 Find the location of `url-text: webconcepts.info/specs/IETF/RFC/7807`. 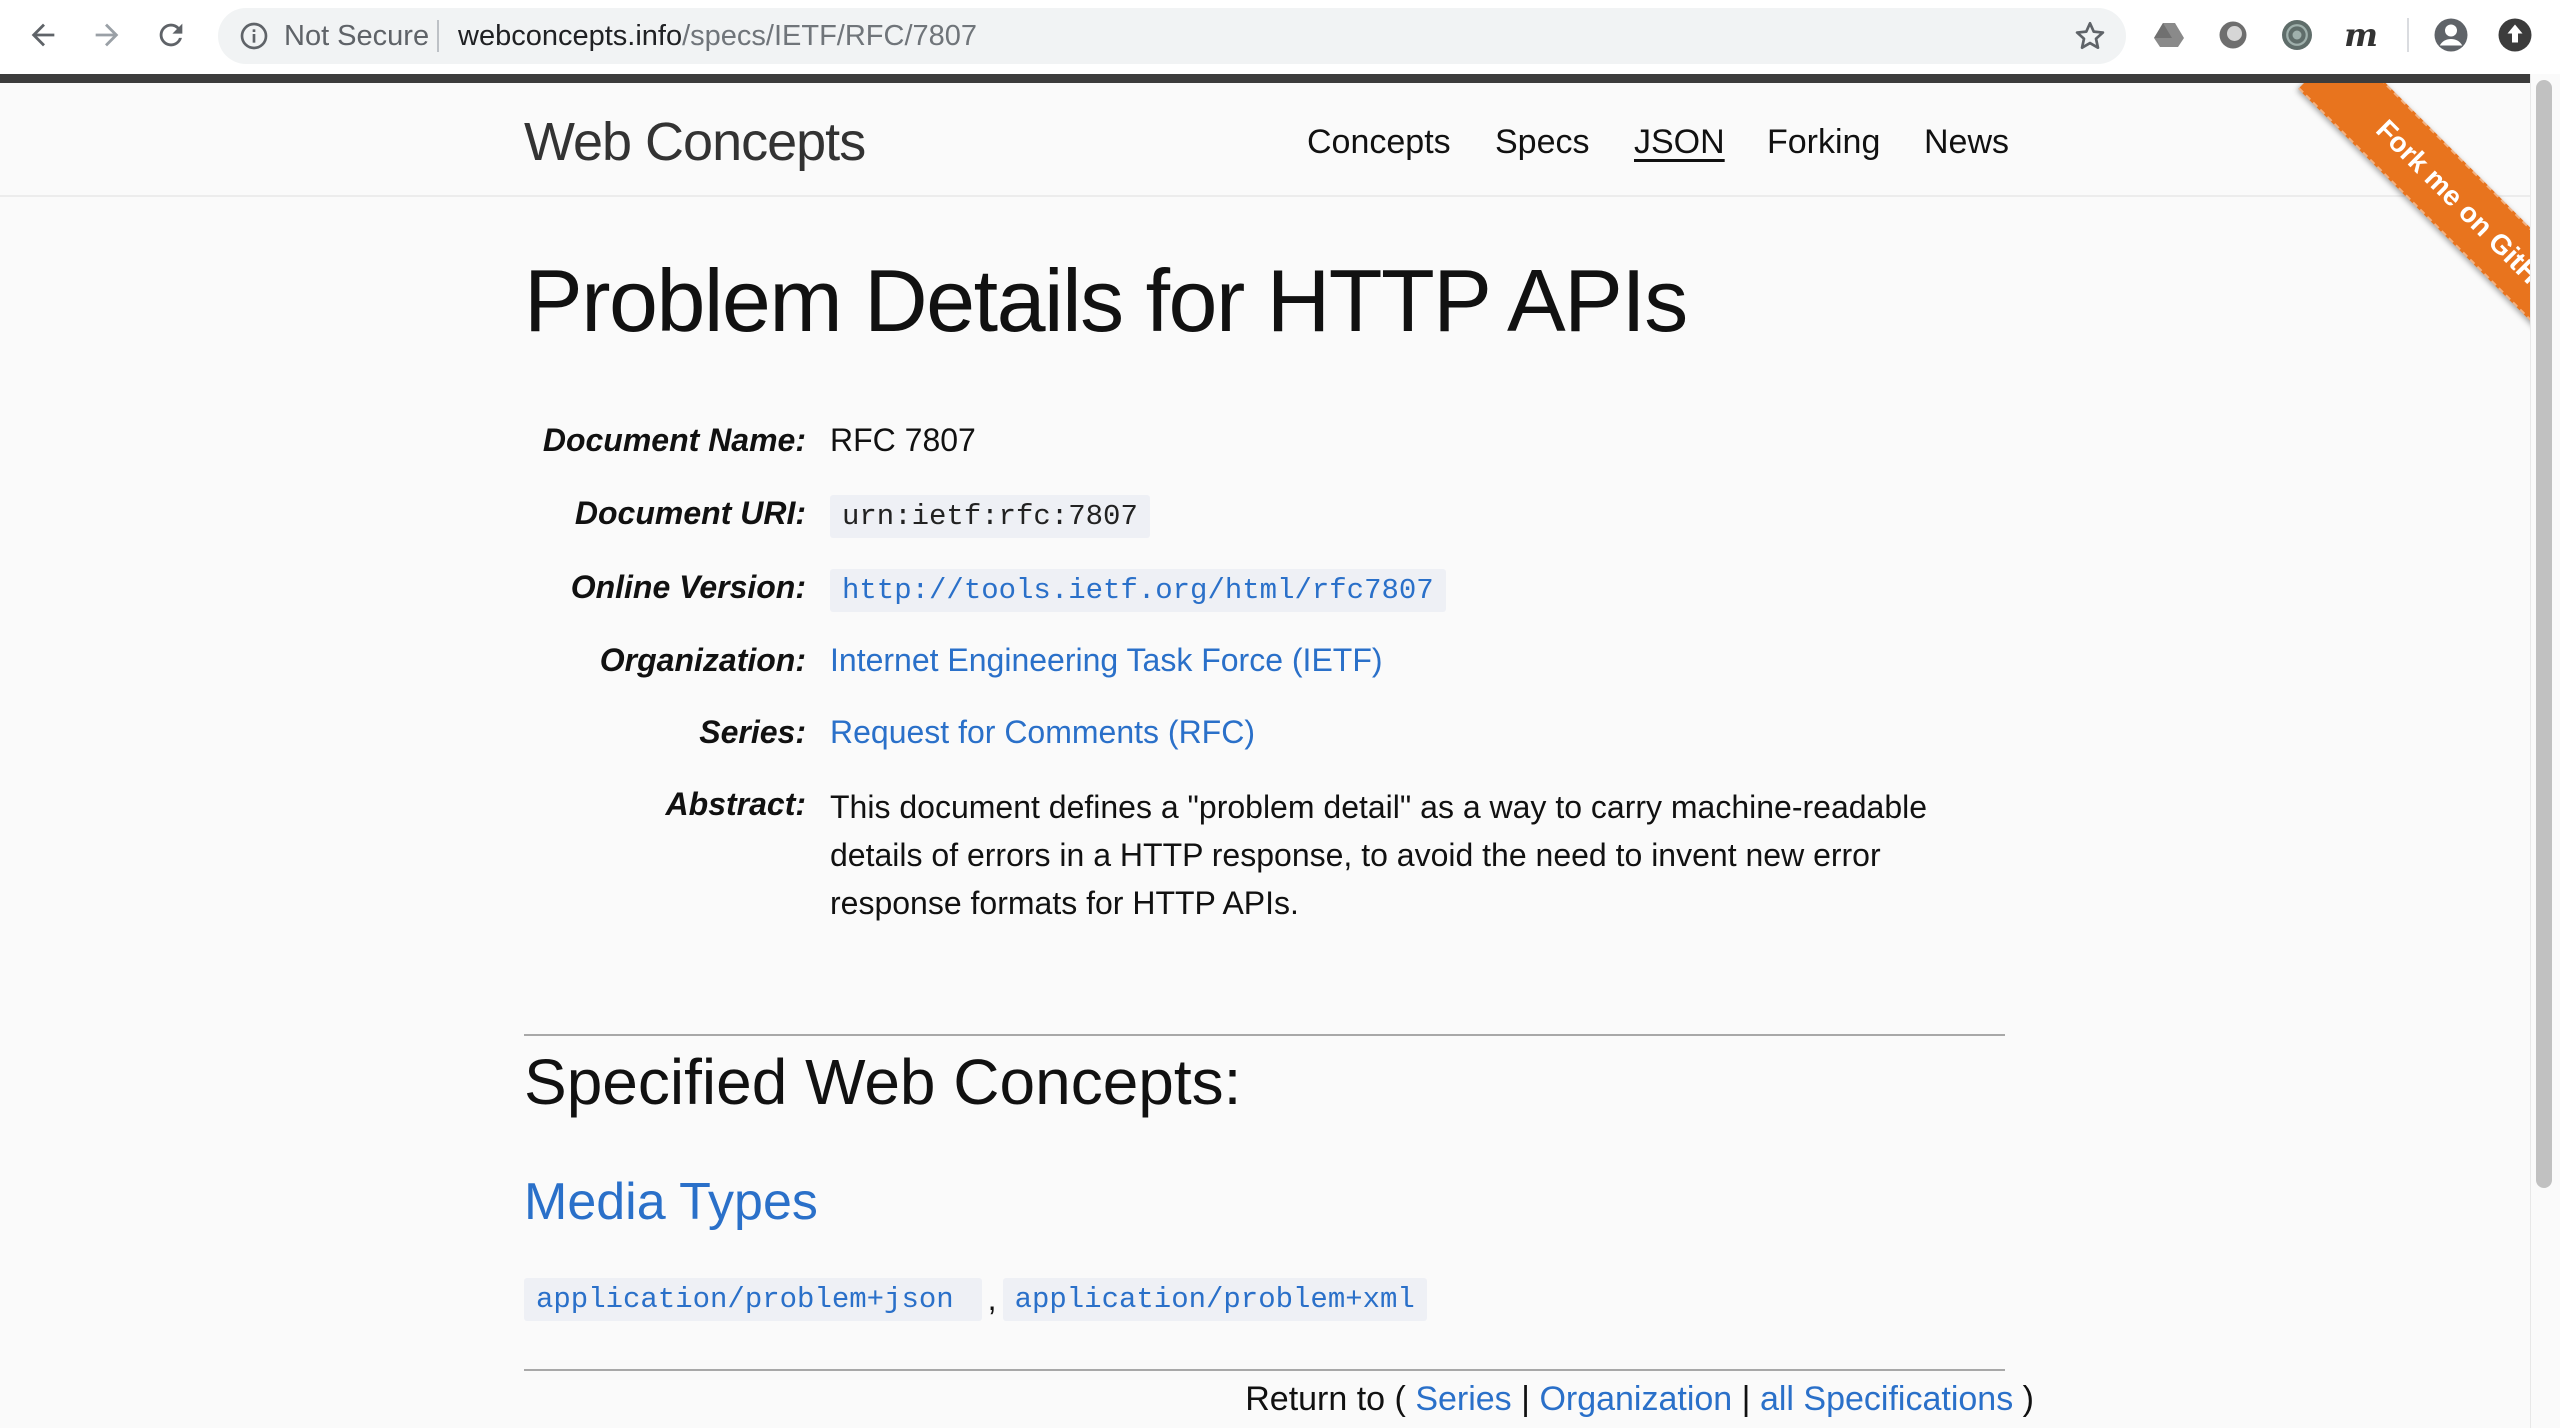

url-text: webconcepts.info/specs/IETF/RFC/7807 is located at coordinates (717, 36).